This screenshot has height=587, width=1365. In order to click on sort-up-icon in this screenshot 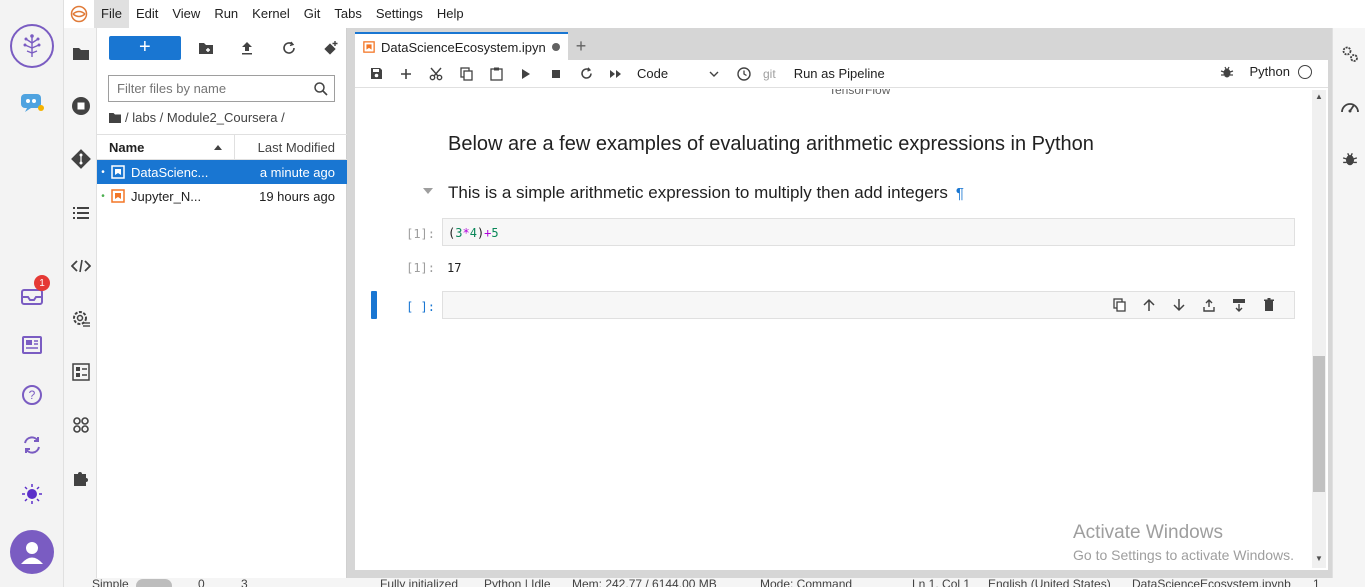, I will do `click(218, 147)`.